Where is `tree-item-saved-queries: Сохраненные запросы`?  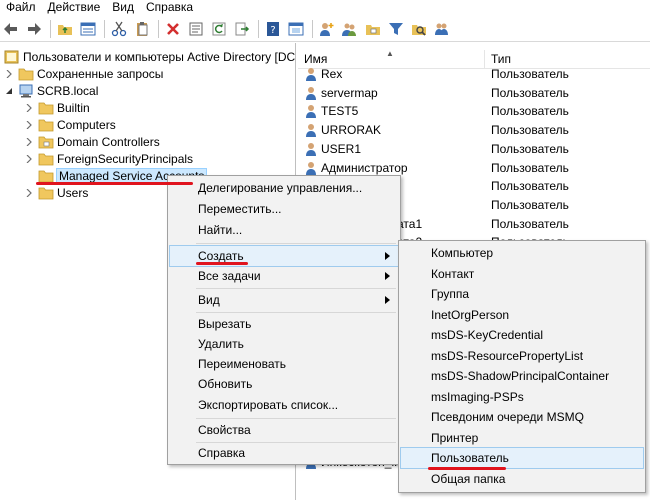
tree-item-saved-queries: Сохраненные запросы is located at coordinates (83, 73).